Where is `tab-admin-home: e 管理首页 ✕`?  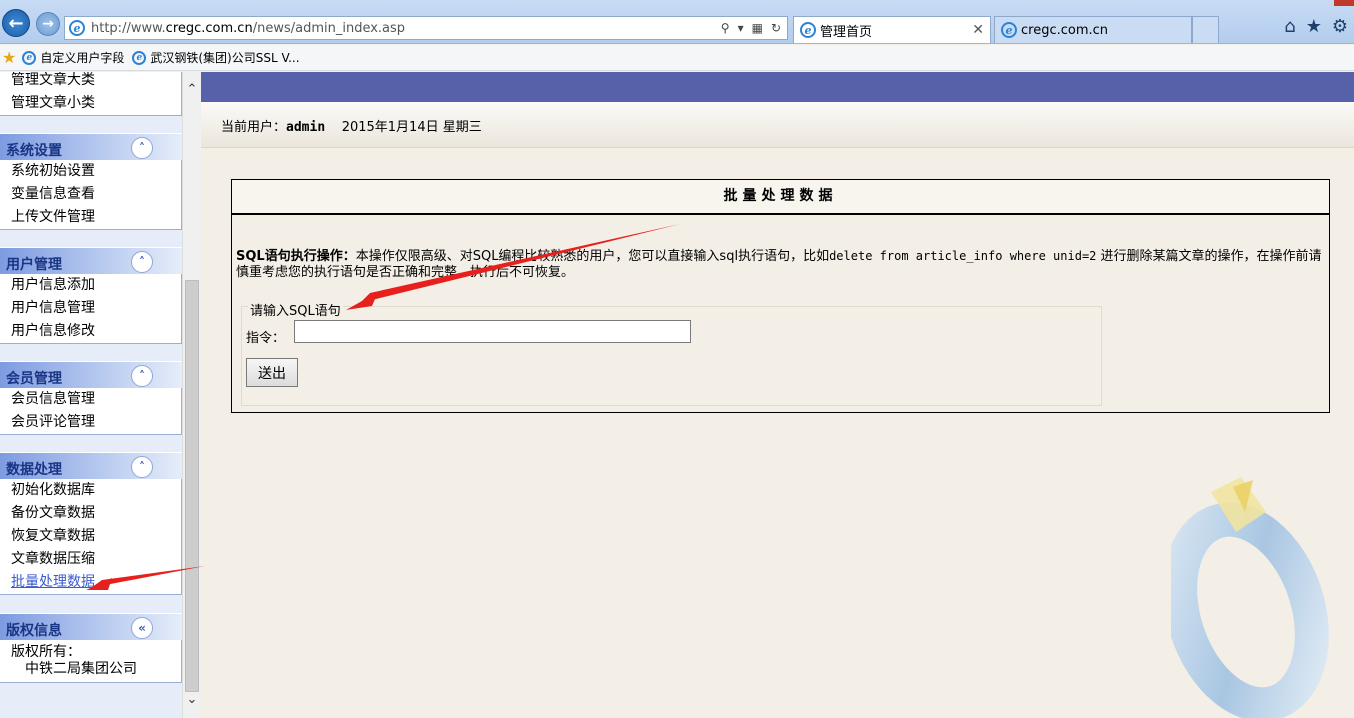
tab-admin-home: e 管理首页 ✕ is located at coordinates (892, 29).